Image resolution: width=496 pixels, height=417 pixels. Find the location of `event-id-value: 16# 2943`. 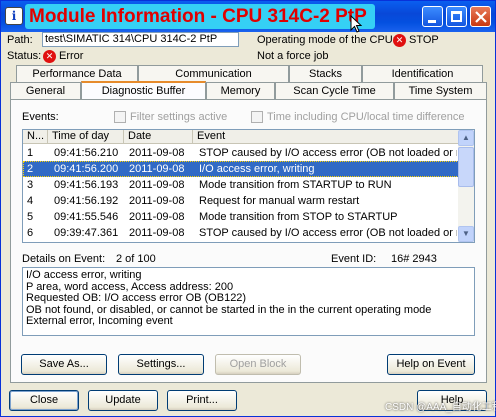

event-id-value: 16# 2943 is located at coordinates (414, 259).